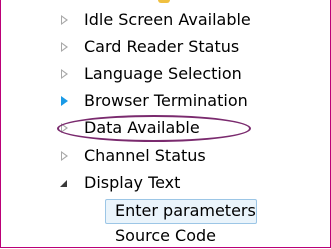 This screenshot has height=249, width=331. I want to click on tree-item-label: Source Code, so click(165, 235).